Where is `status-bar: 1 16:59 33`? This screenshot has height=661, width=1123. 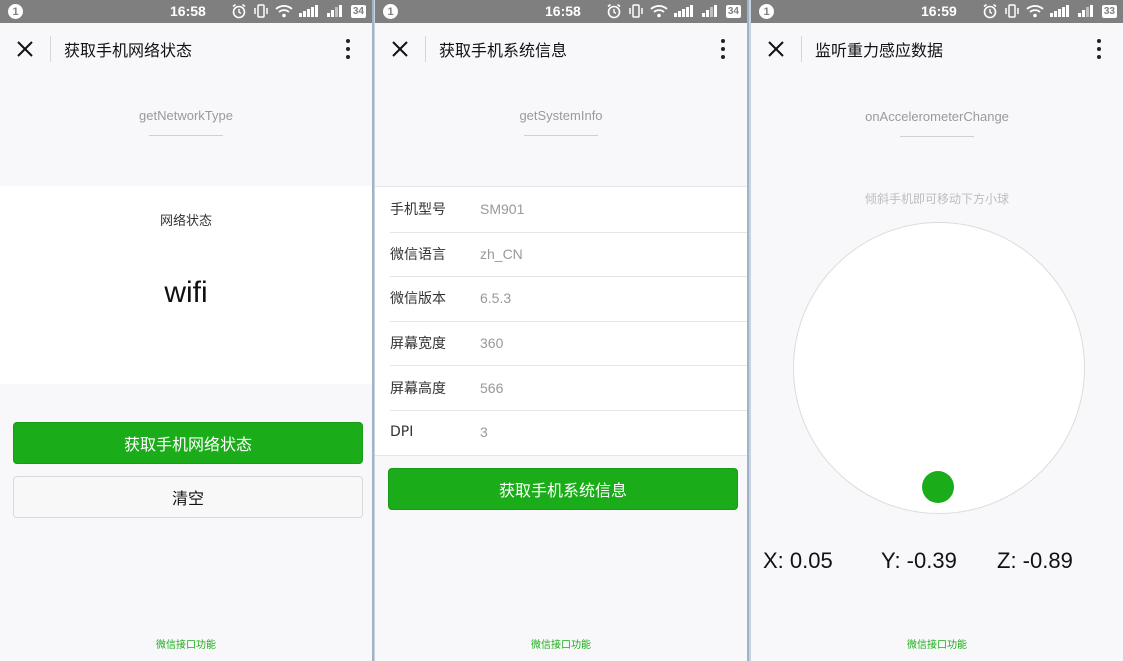
status-bar: 1 16:59 33 is located at coordinates (937, 11).